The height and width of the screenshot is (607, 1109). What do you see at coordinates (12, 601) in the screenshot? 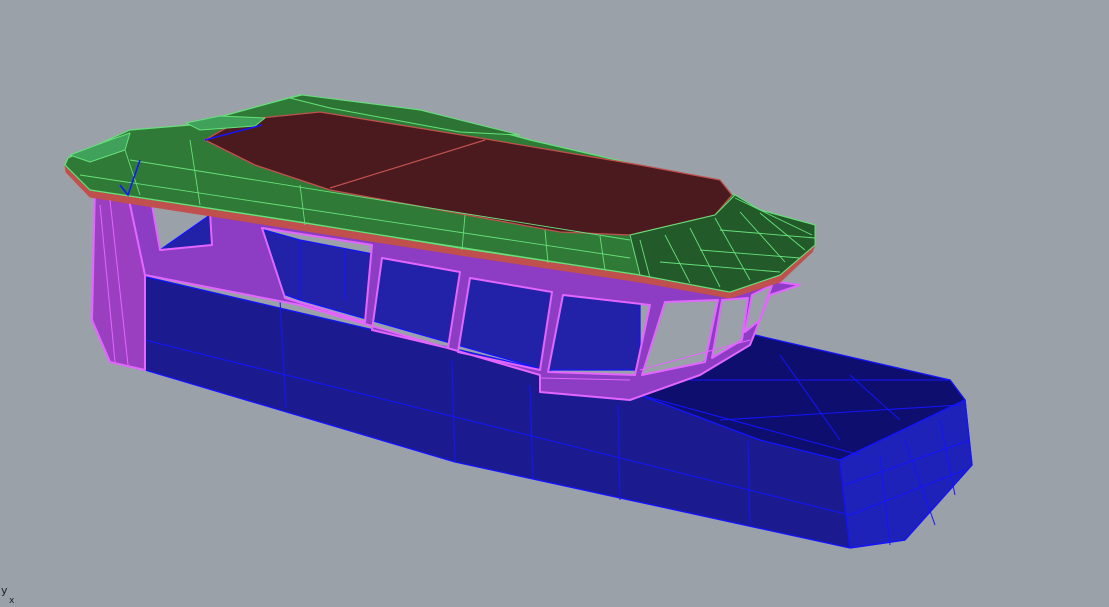
I see `axis-x-label: x` at bounding box center [12, 601].